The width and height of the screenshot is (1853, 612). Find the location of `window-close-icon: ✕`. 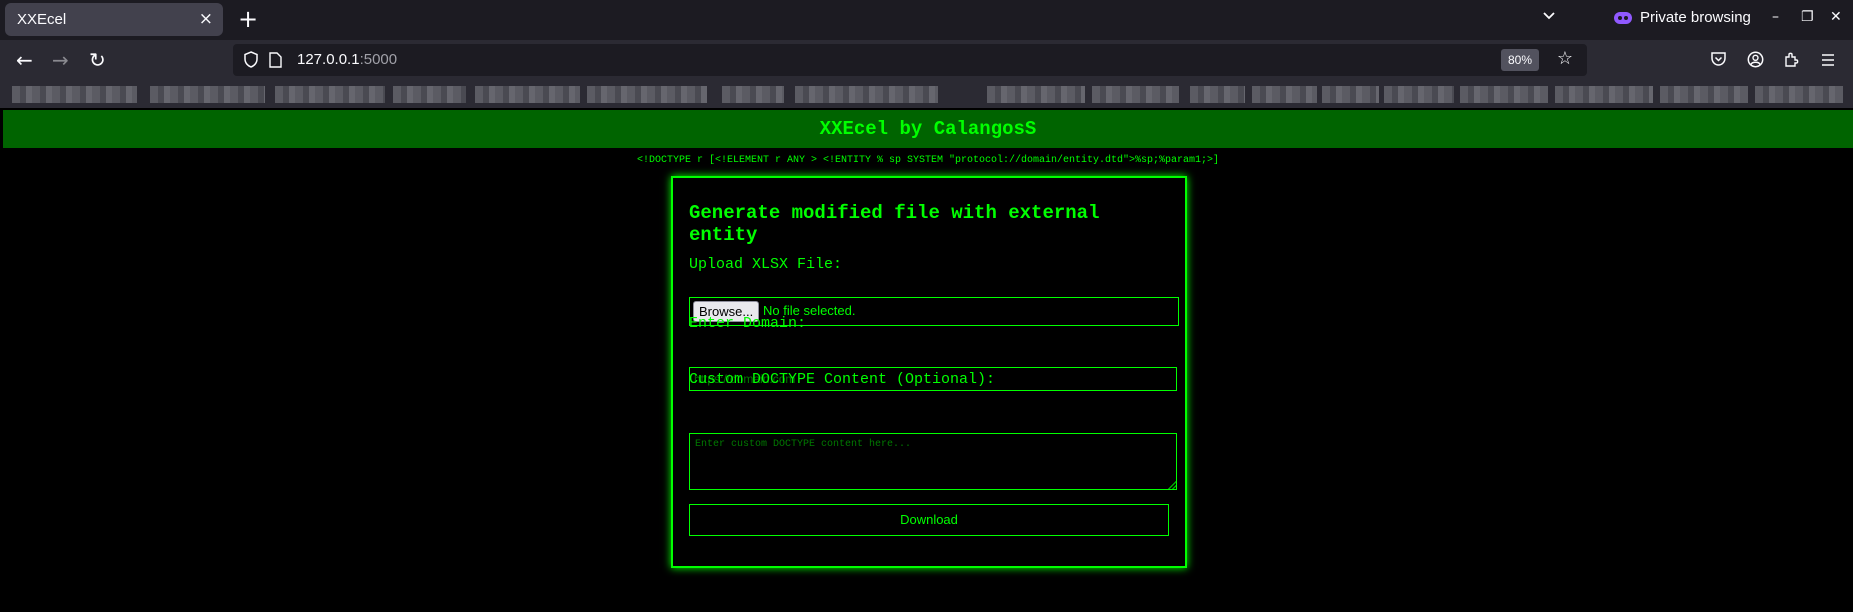

window-close-icon: ✕ is located at coordinates (1836, 17).